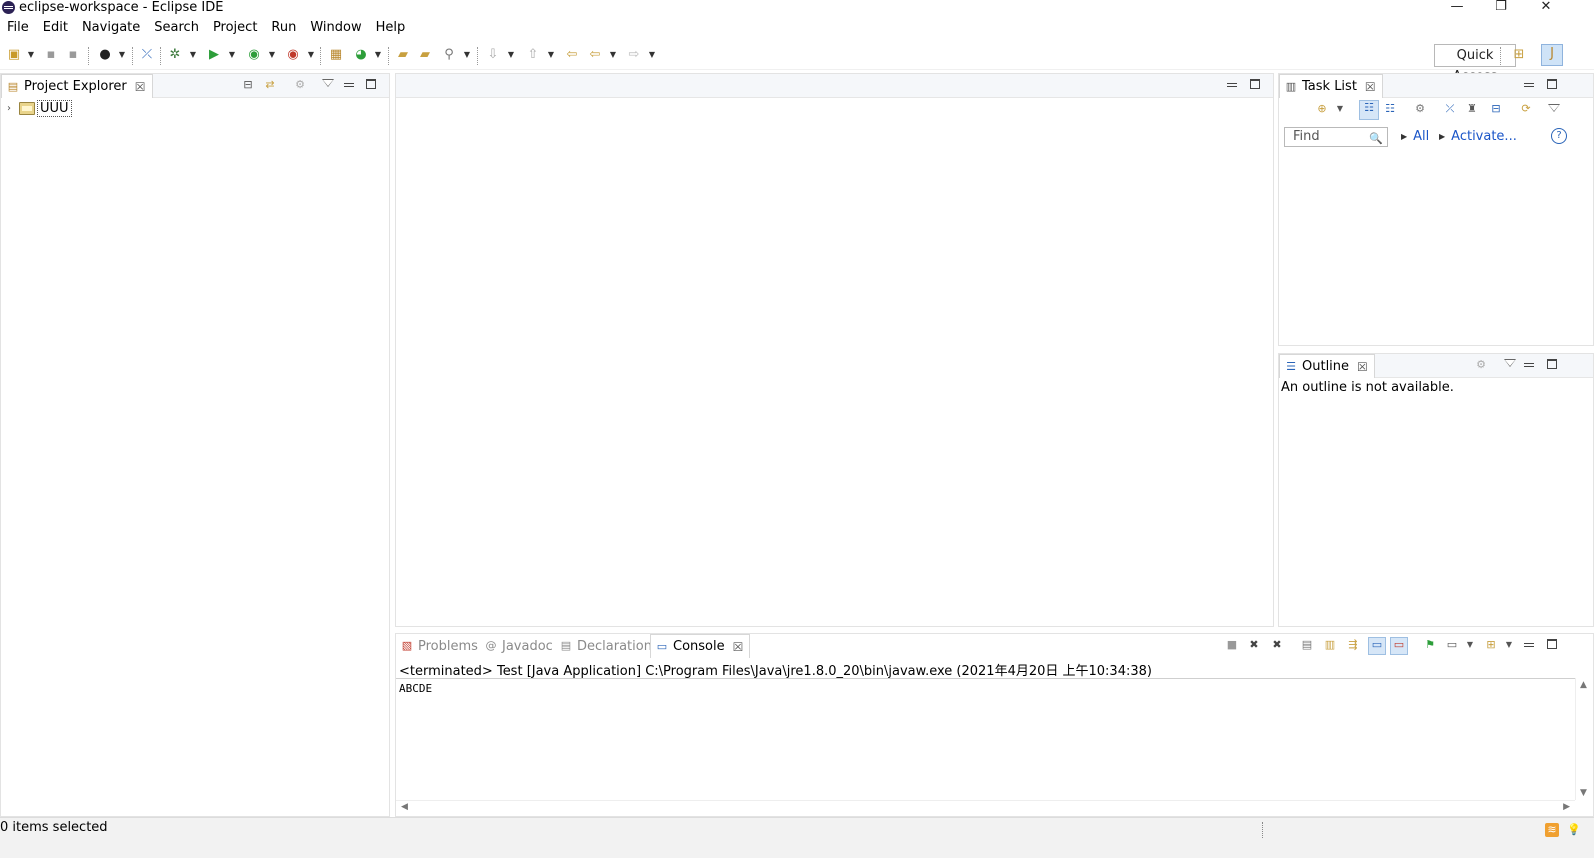  I want to click on debug-dropdown-icon: ▼, so click(193, 55).